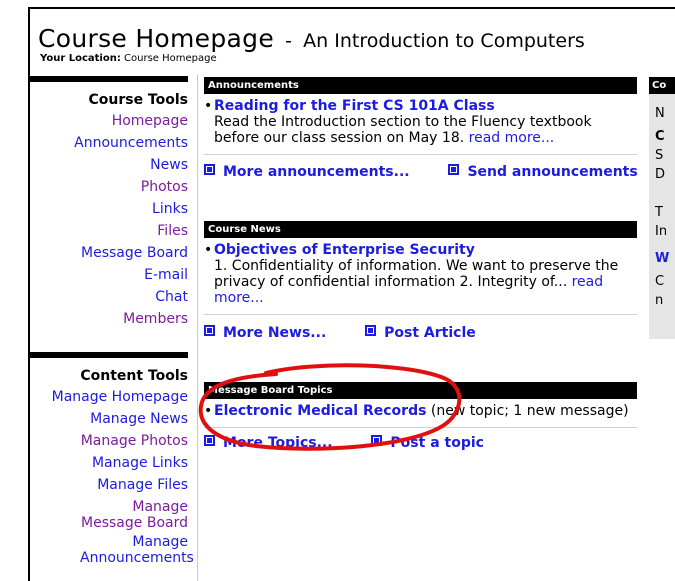 This screenshot has width=675, height=581. I want to click on sidebar-item-manage-links: Manage Links, so click(109, 463).